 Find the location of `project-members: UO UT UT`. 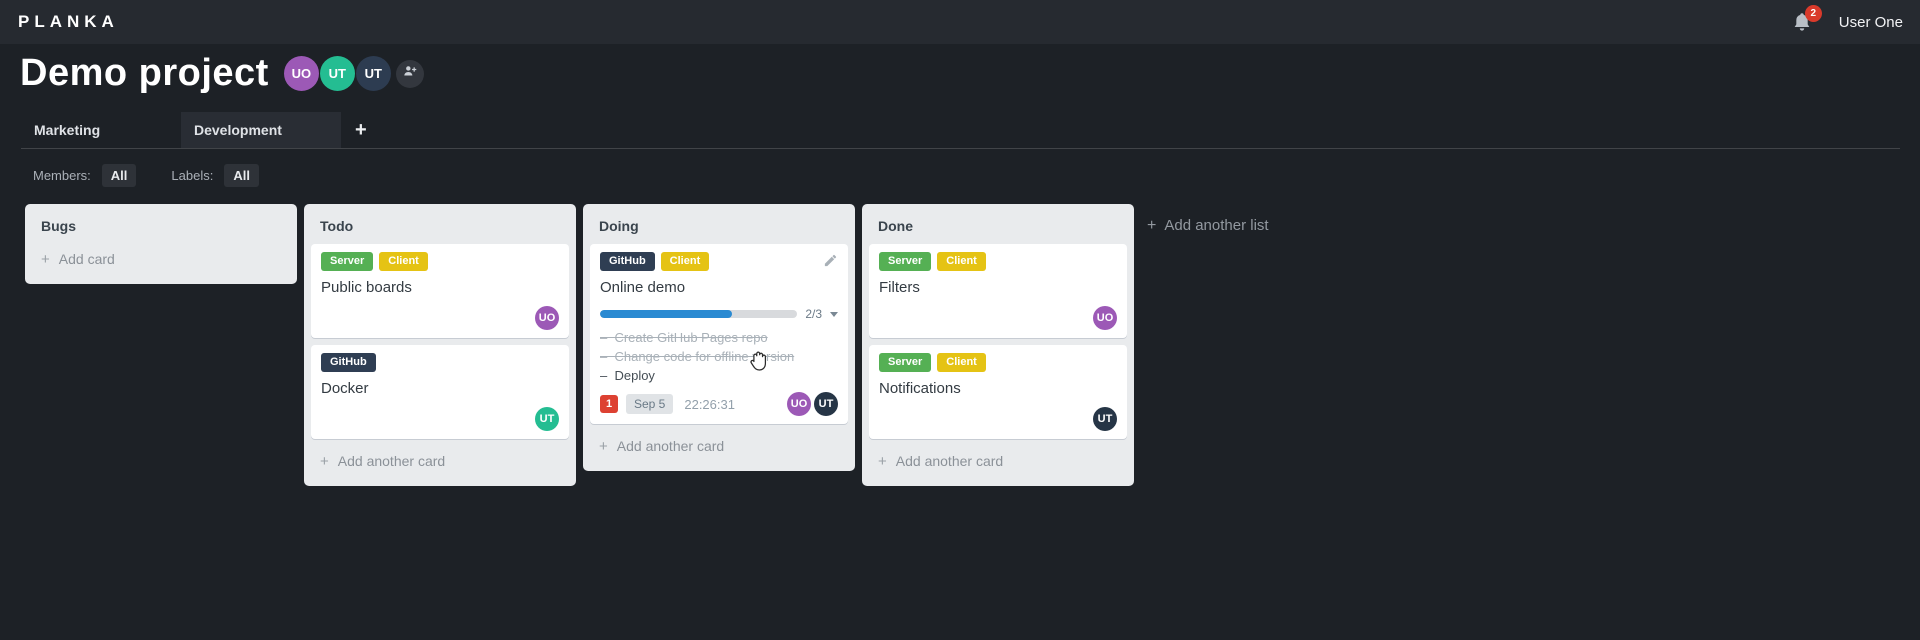

project-members: UO UT UT is located at coordinates (337, 73).